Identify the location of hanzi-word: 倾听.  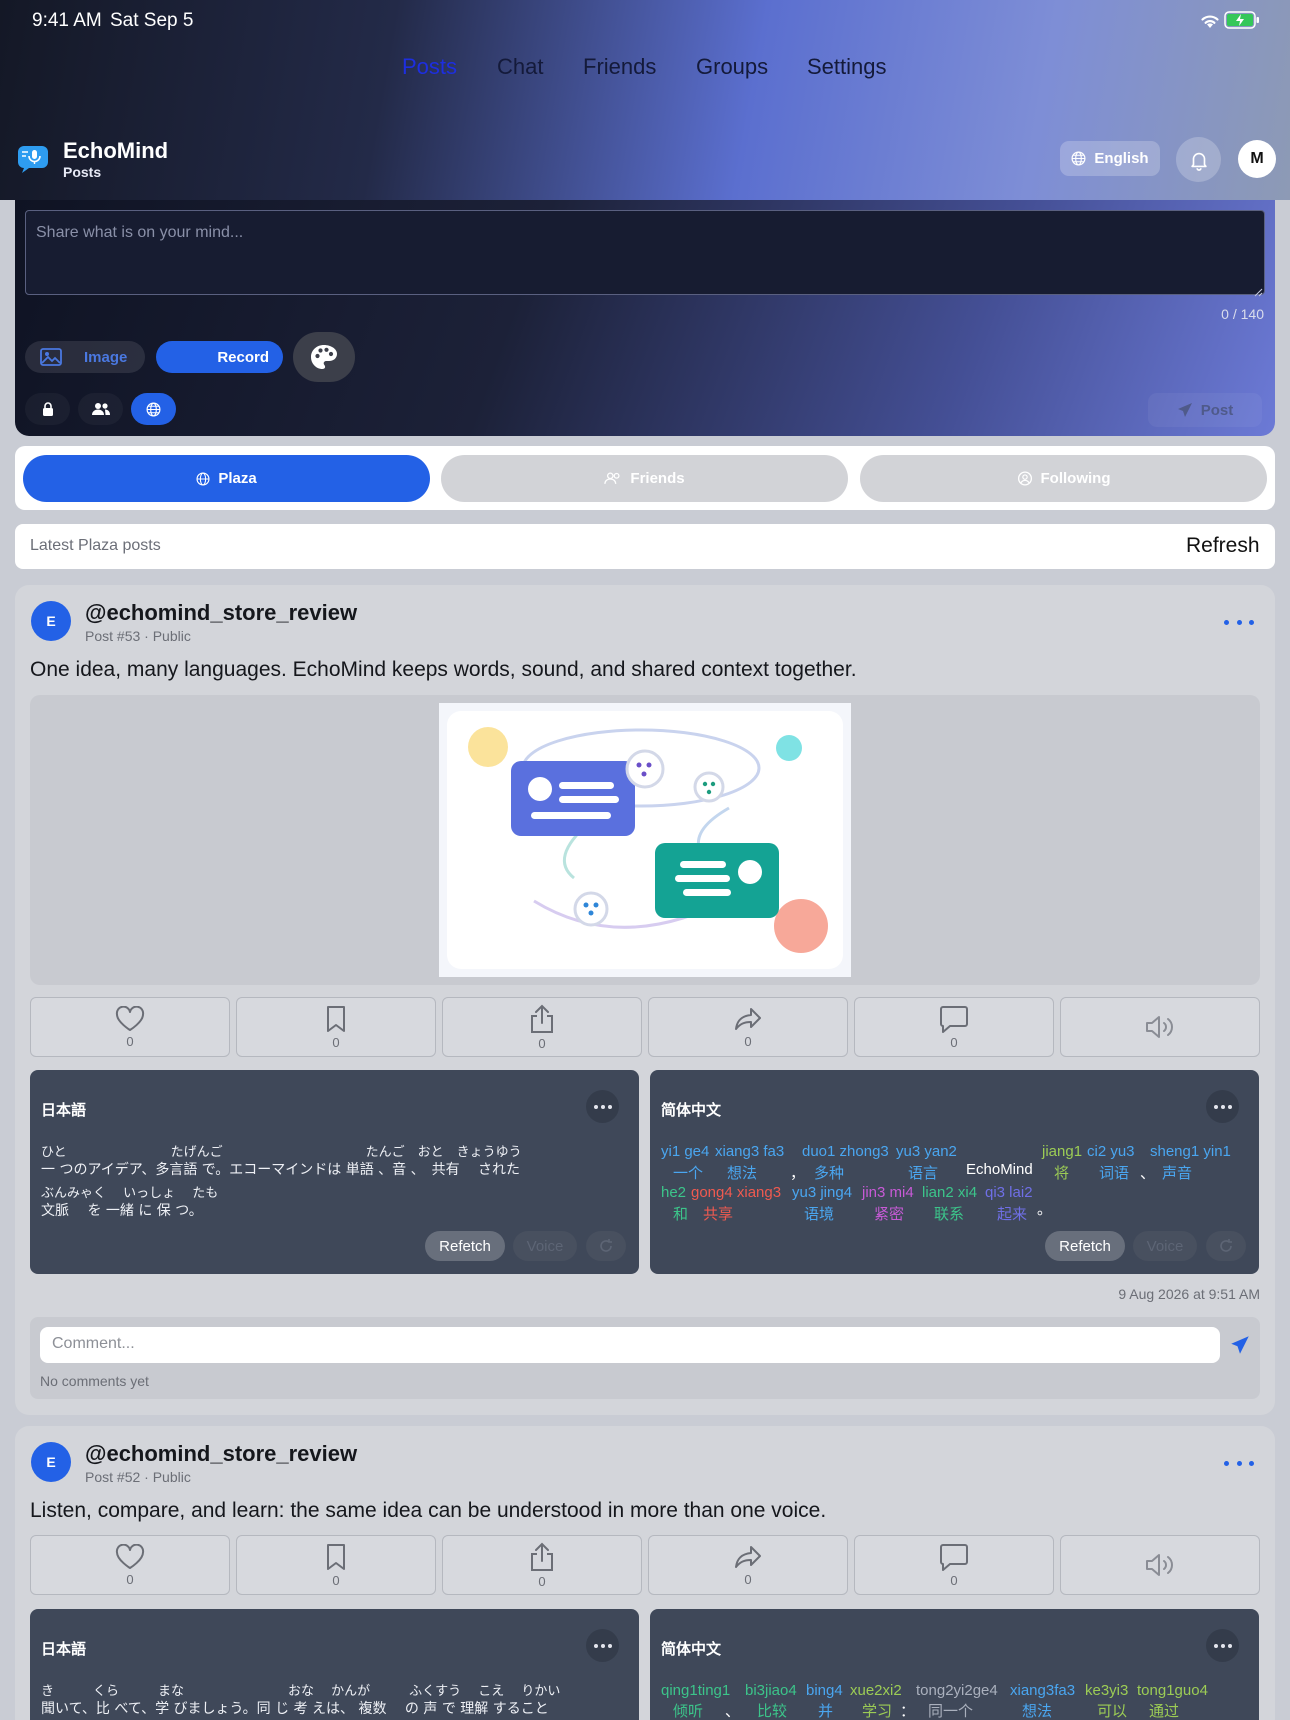
(688, 1711).